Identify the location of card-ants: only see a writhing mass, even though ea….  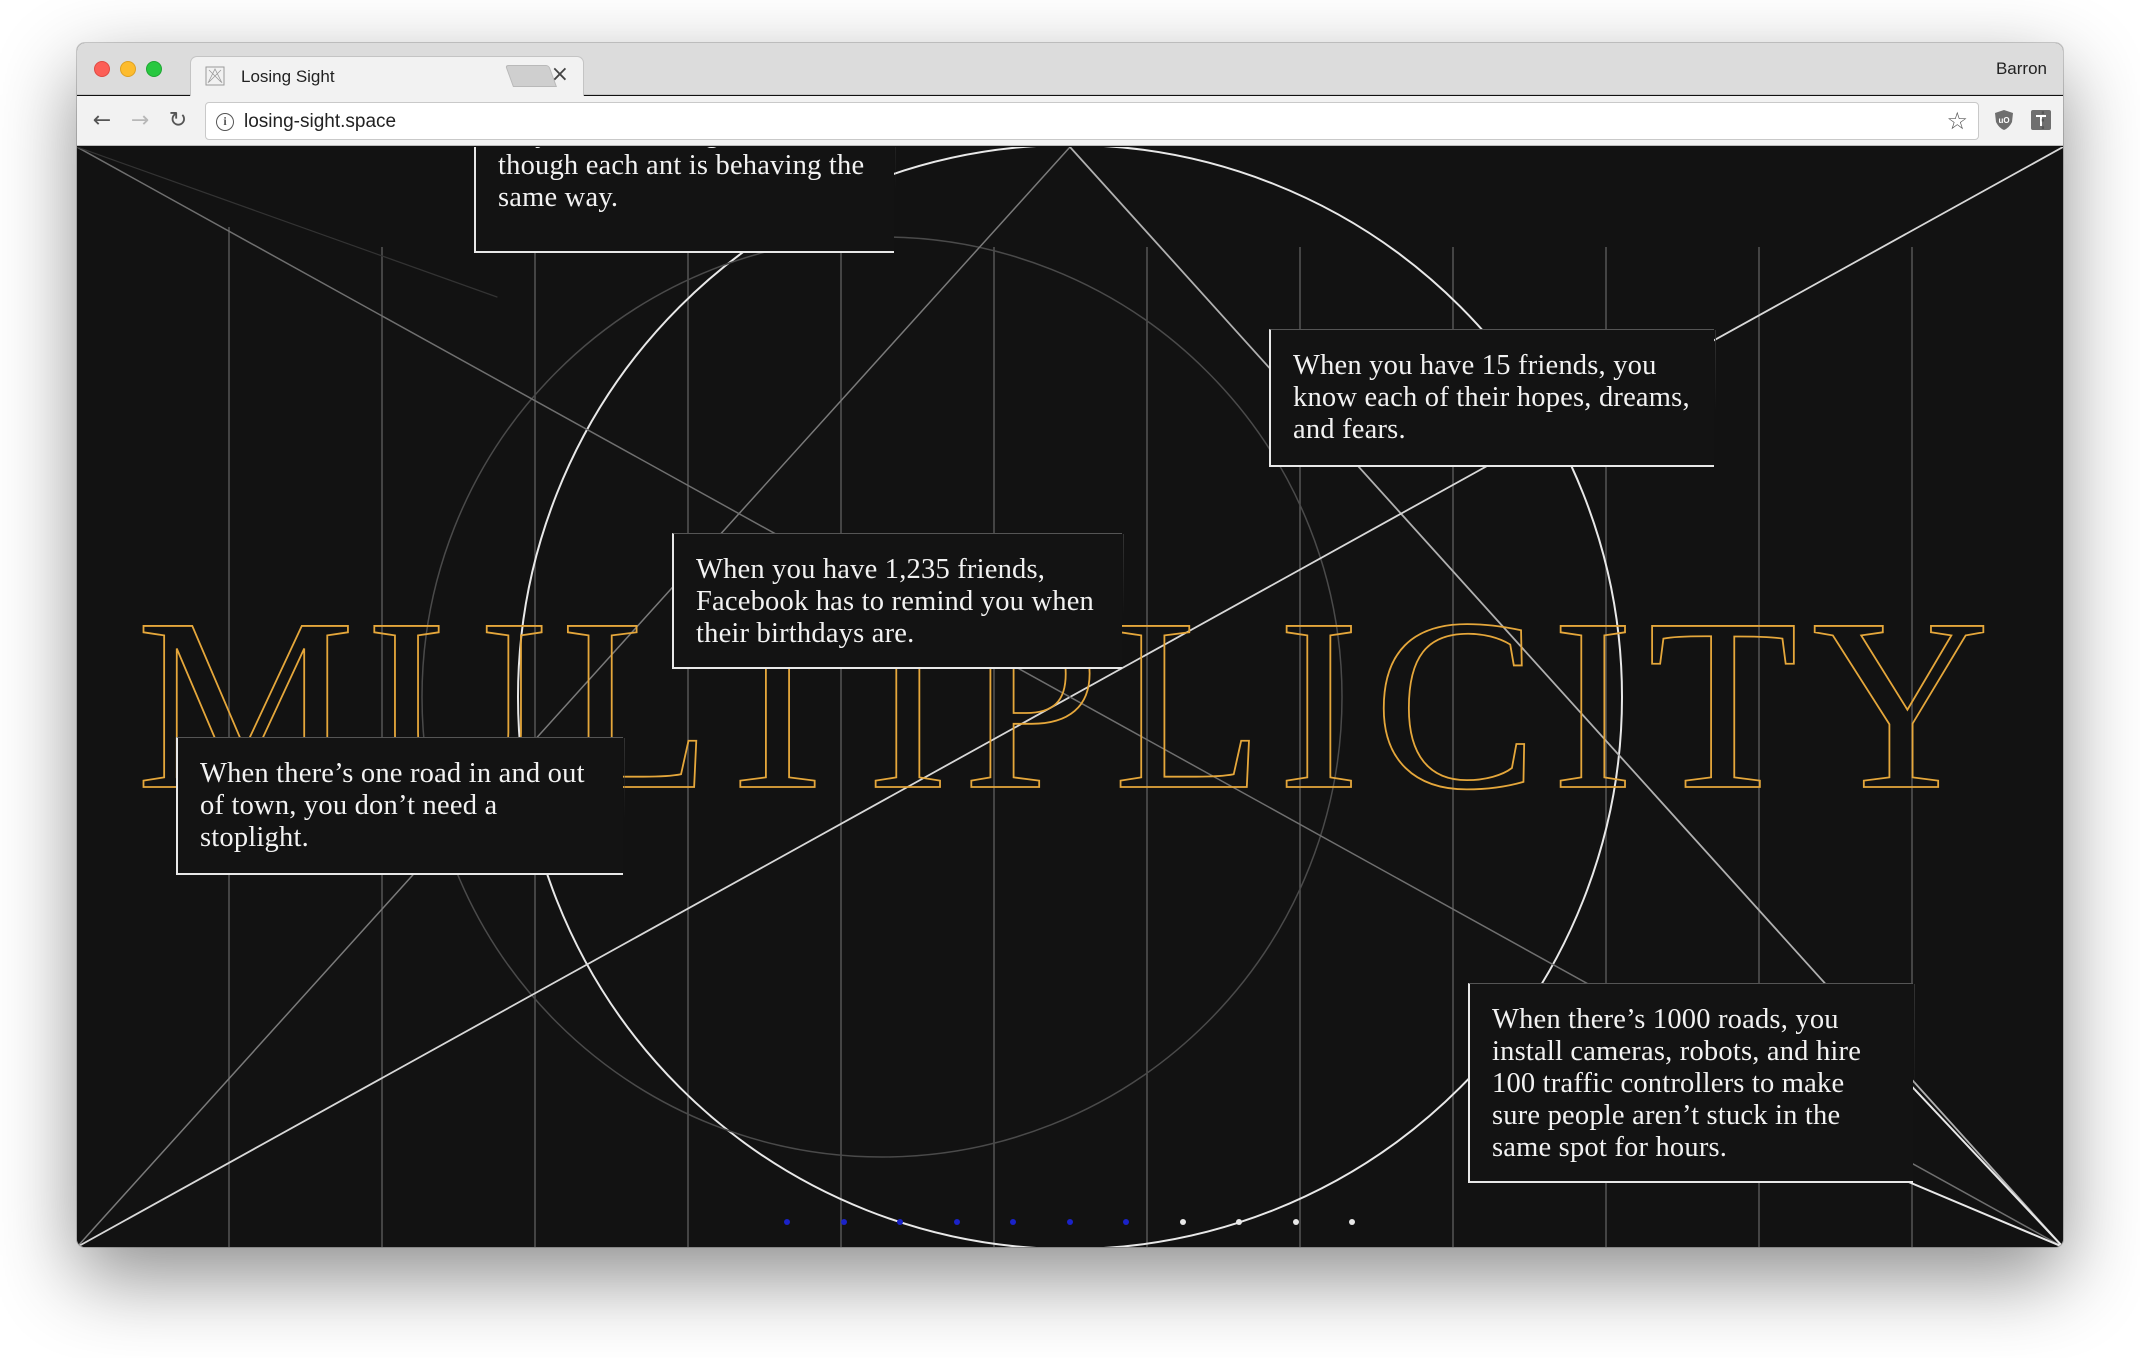
(685, 200).